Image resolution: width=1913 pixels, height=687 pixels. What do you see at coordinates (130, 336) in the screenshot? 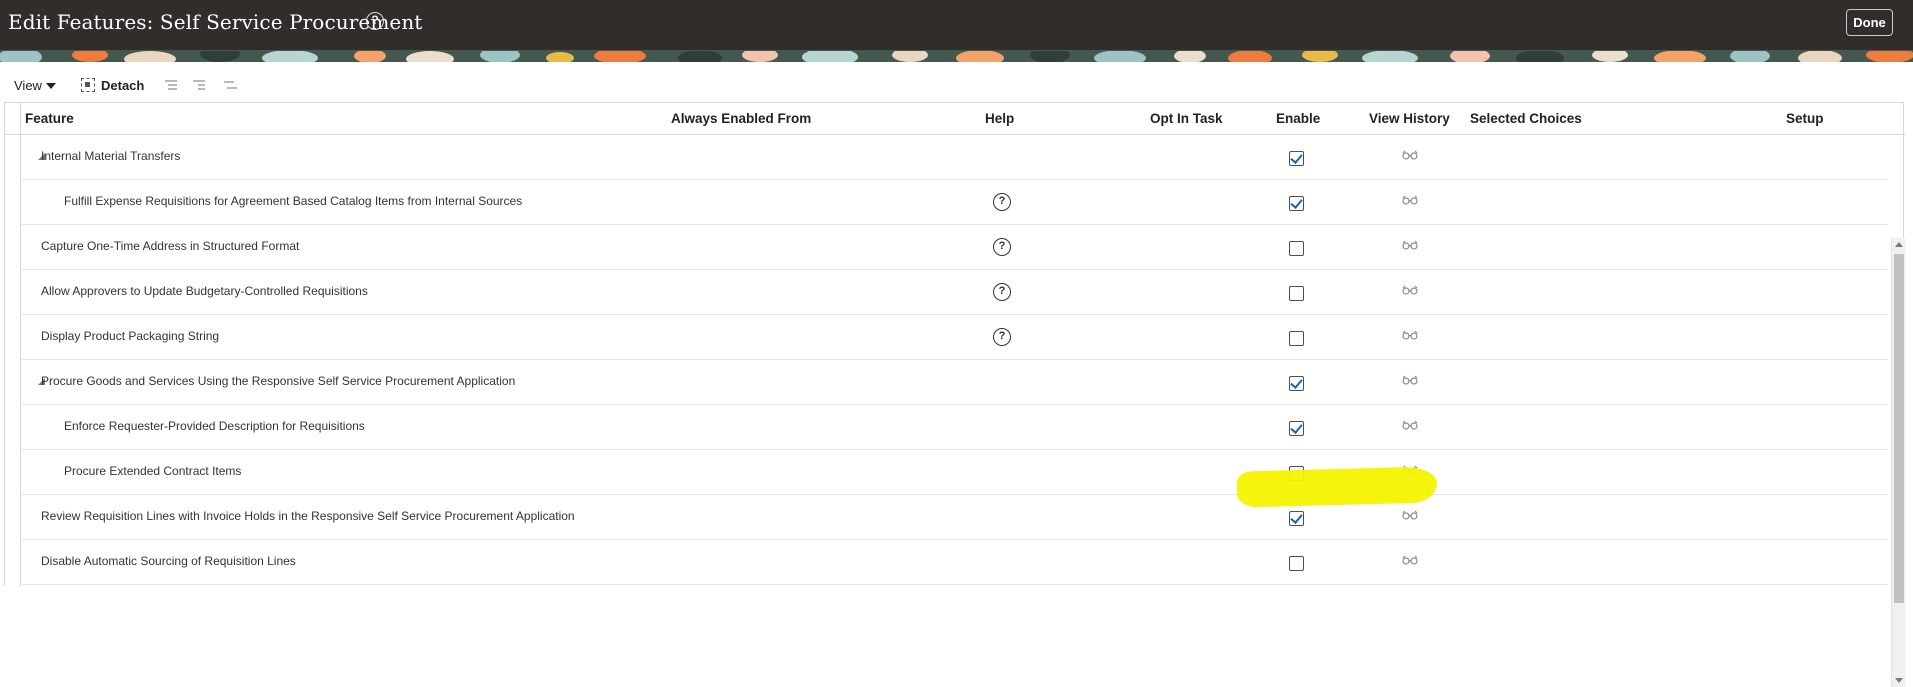
I see `feature-name: Display Product Packaging String` at bounding box center [130, 336].